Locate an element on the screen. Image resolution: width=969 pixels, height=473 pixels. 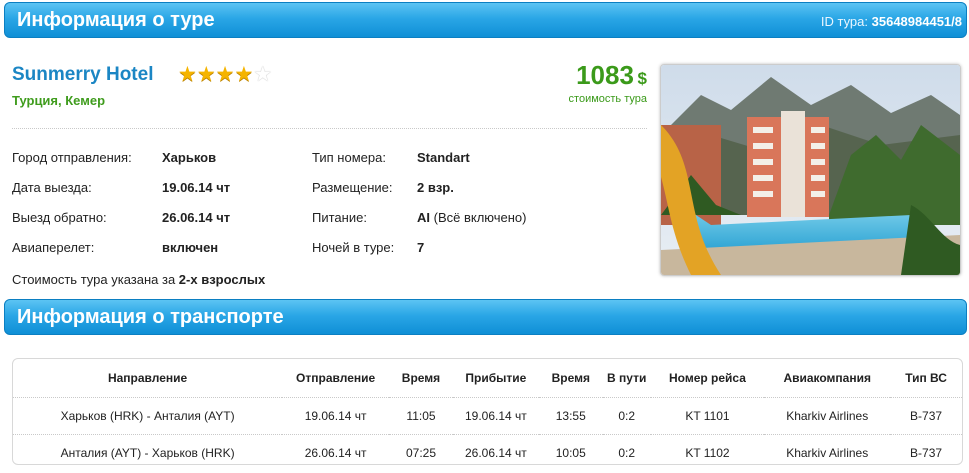
table-cell: 11:05 is located at coordinates (421, 416).